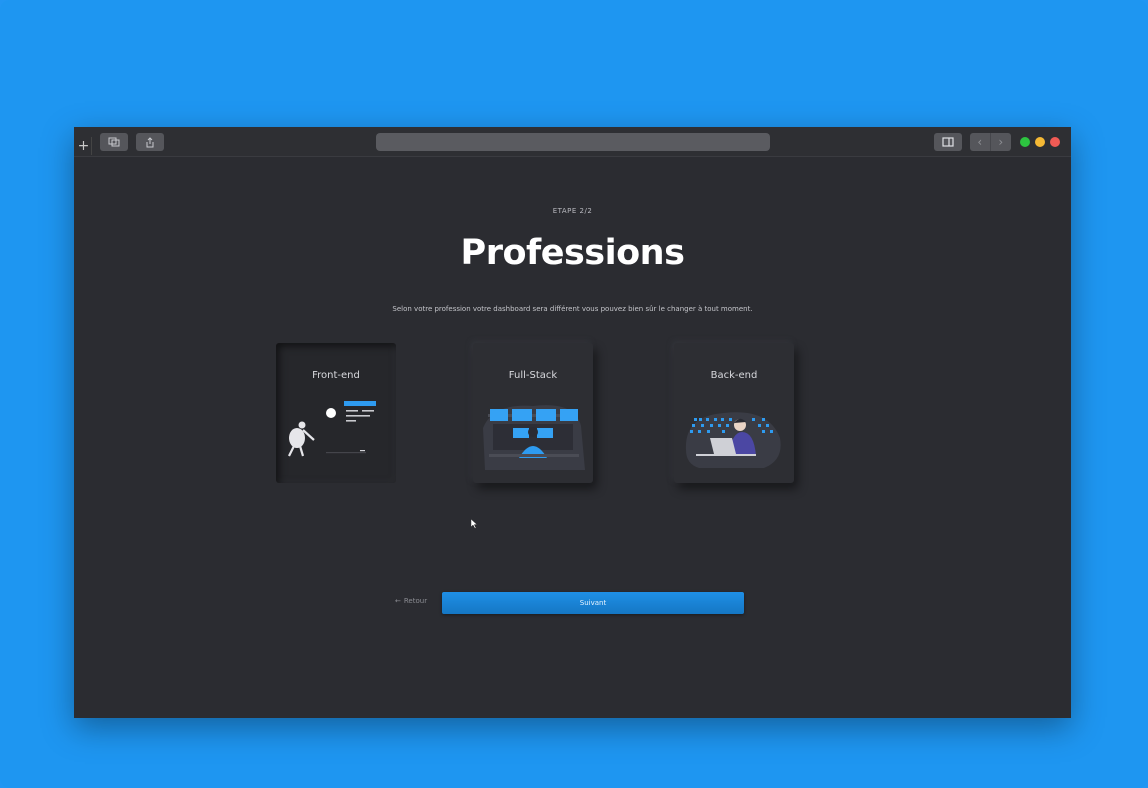 This screenshot has width=1148, height=788. What do you see at coordinates (84, 146) in the screenshot?
I see `plus-icon: +` at bounding box center [84, 146].